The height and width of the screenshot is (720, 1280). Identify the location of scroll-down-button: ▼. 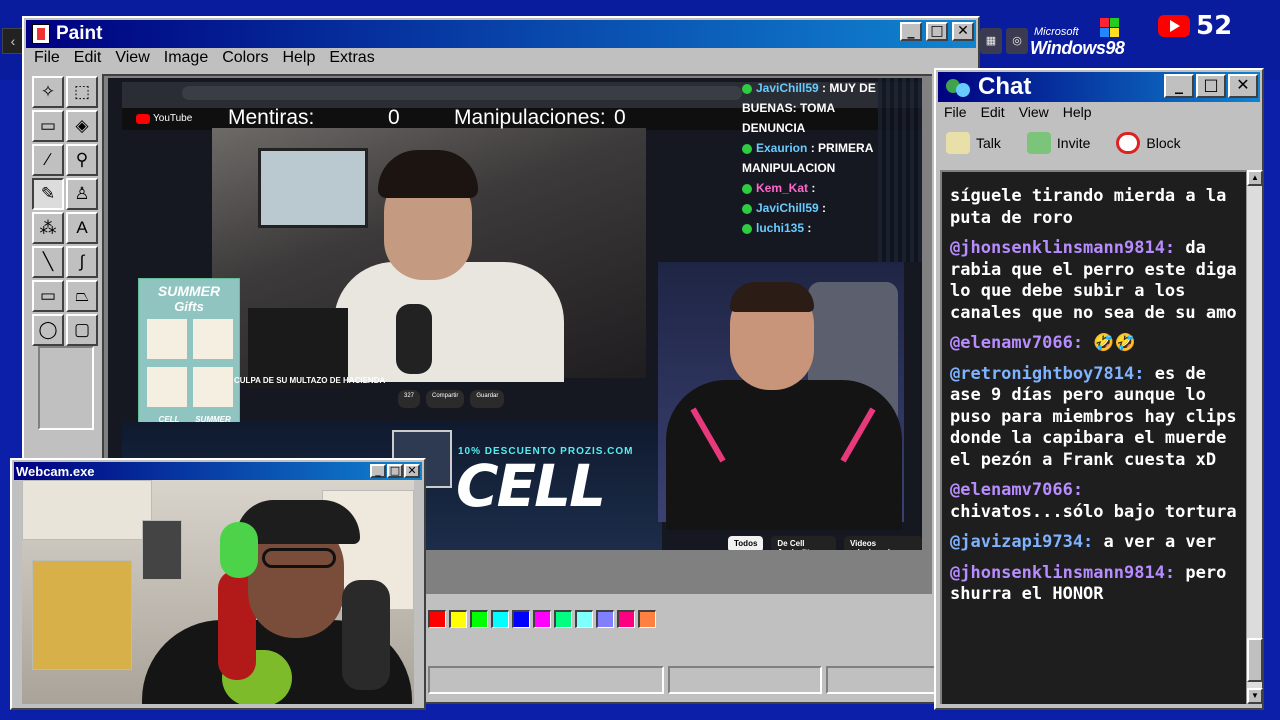
(1255, 696).